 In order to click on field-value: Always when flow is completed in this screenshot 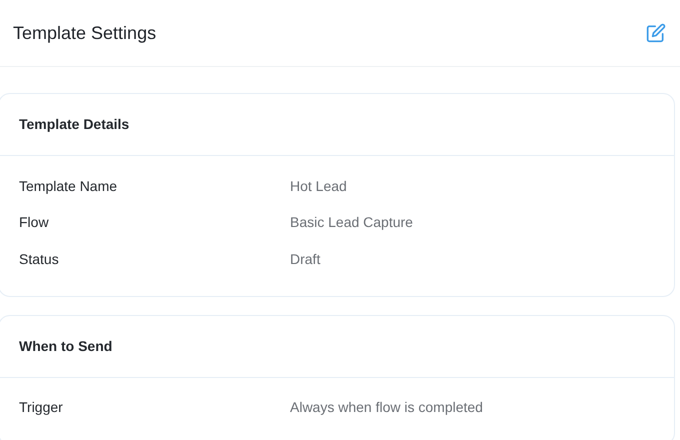, I will do `click(386, 408)`.